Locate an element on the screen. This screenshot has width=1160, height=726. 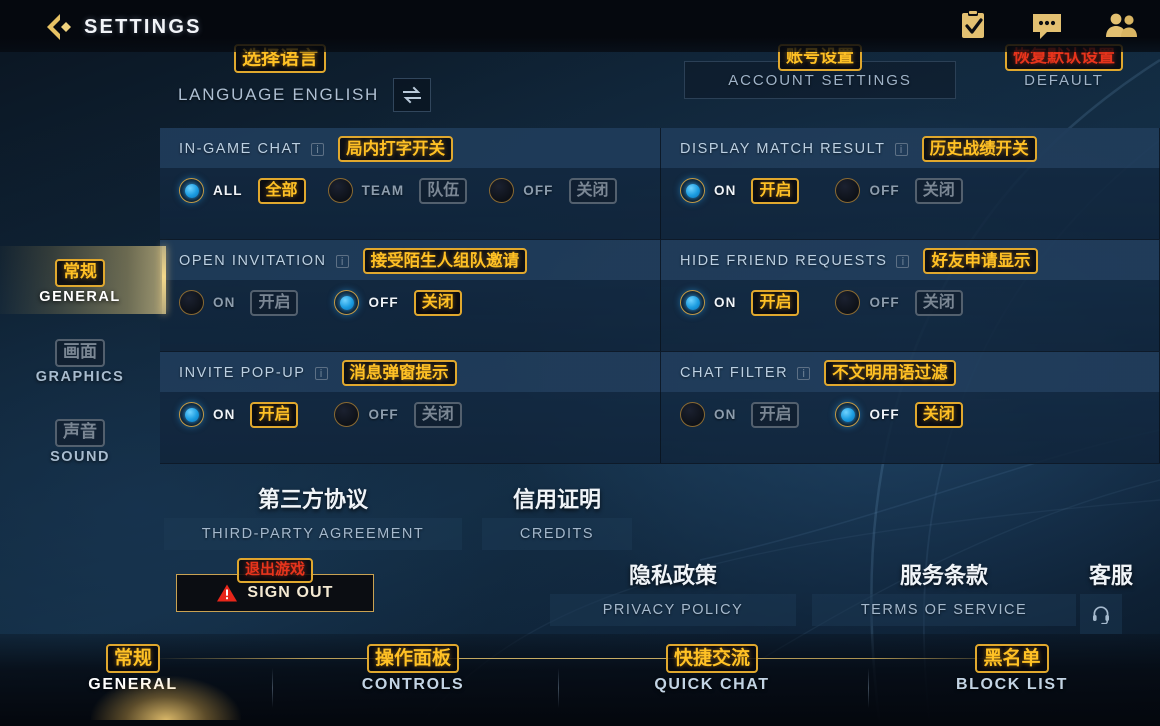
clipboard-check-icon is located at coordinates (973, 25).